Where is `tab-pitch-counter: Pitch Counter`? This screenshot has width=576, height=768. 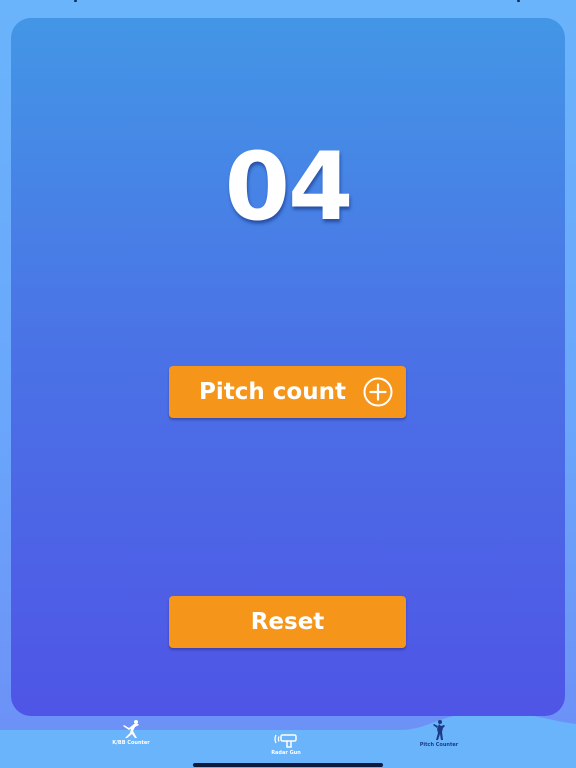
tab-pitch-counter: Pitch Counter is located at coordinates (439, 733).